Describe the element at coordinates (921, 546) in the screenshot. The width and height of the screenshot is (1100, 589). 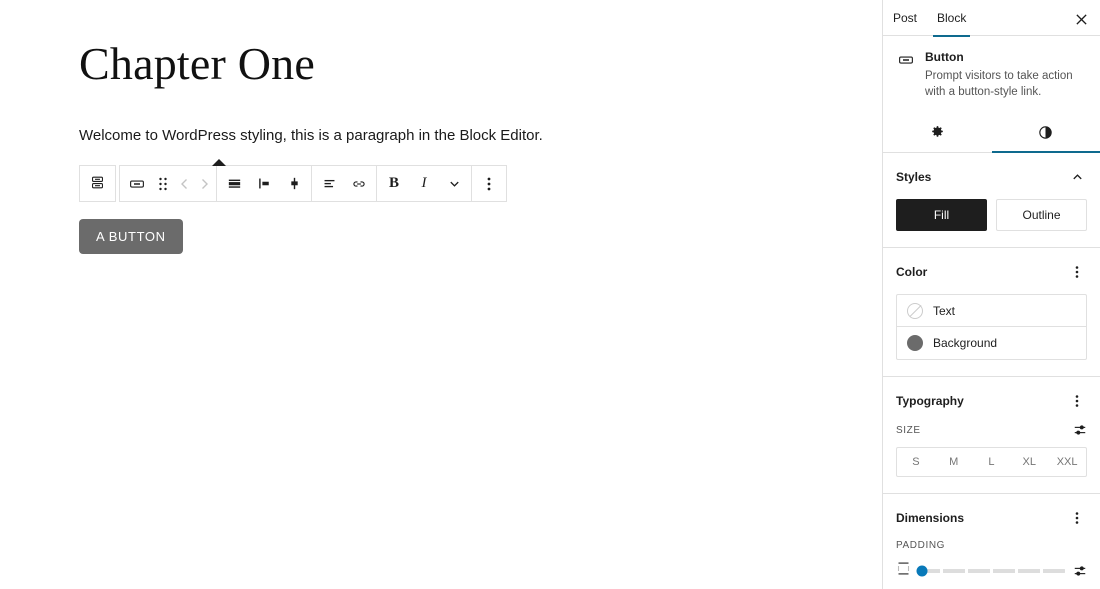
I see `padding-label: PADDING` at that location.